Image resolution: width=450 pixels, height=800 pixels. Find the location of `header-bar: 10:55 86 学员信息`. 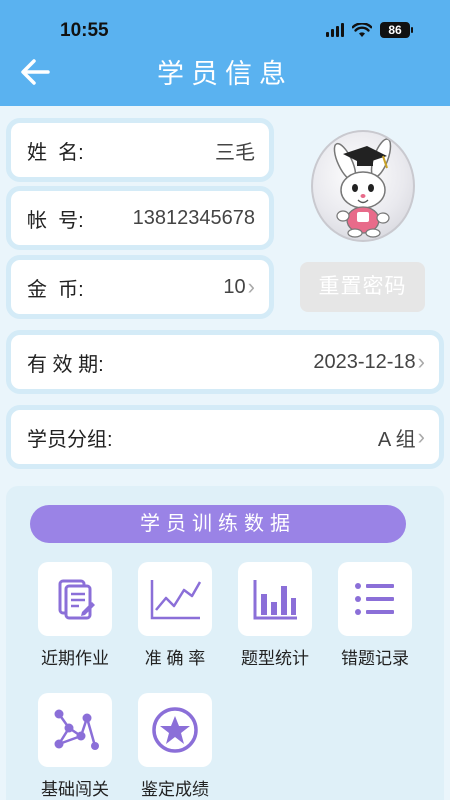

header-bar: 10:55 86 学员信息 is located at coordinates (225, 53).